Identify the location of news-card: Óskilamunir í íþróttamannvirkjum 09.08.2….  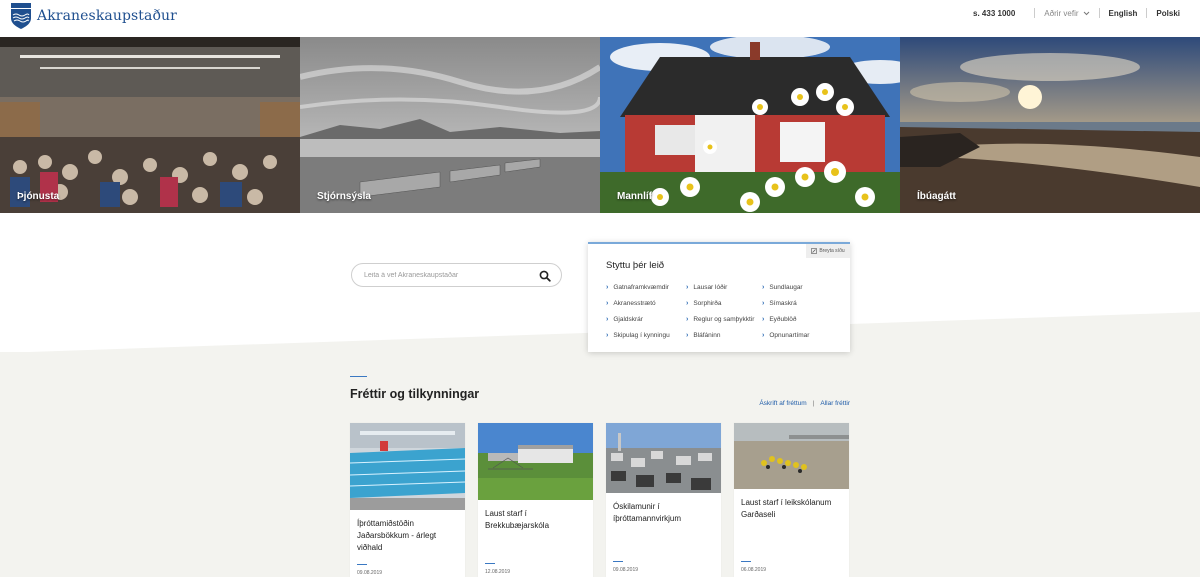
(663, 500).